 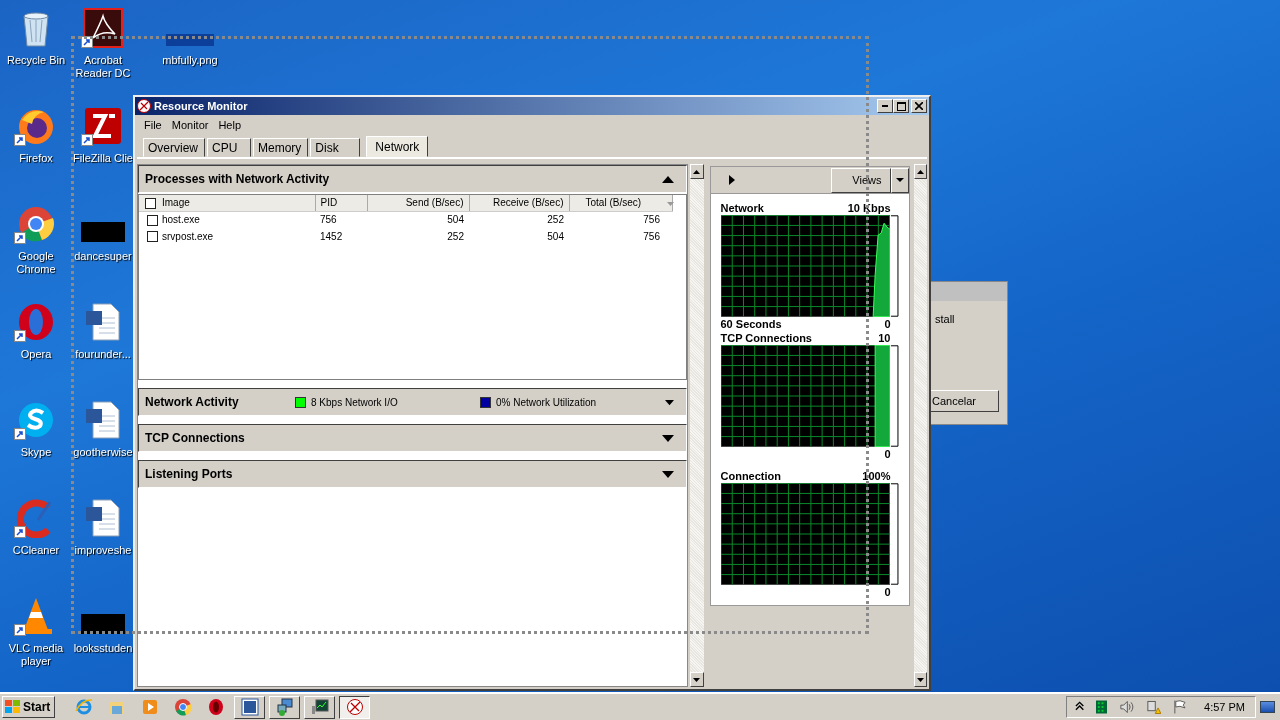 What do you see at coordinates (174, 147) in the screenshot?
I see `tab: Overview` at bounding box center [174, 147].